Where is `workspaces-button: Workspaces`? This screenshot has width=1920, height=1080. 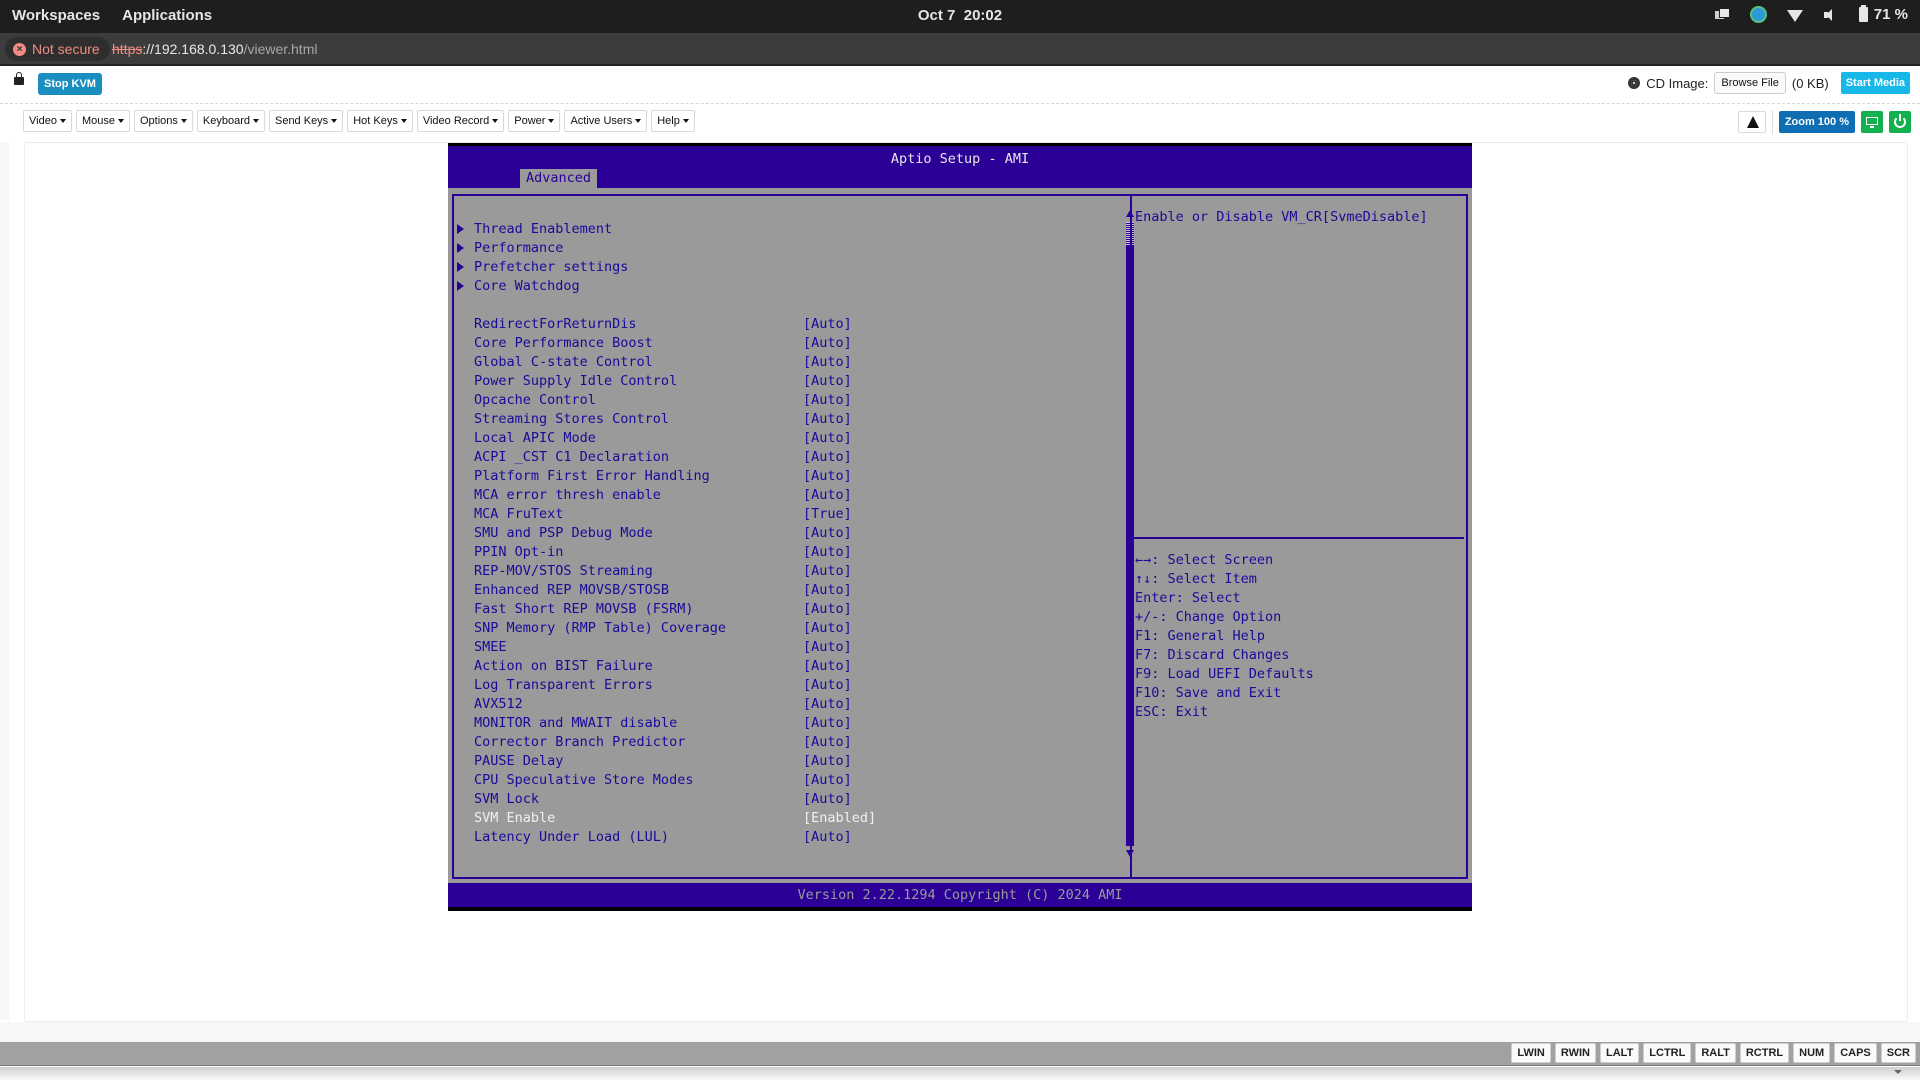 workspaces-button: Workspaces is located at coordinates (56, 15).